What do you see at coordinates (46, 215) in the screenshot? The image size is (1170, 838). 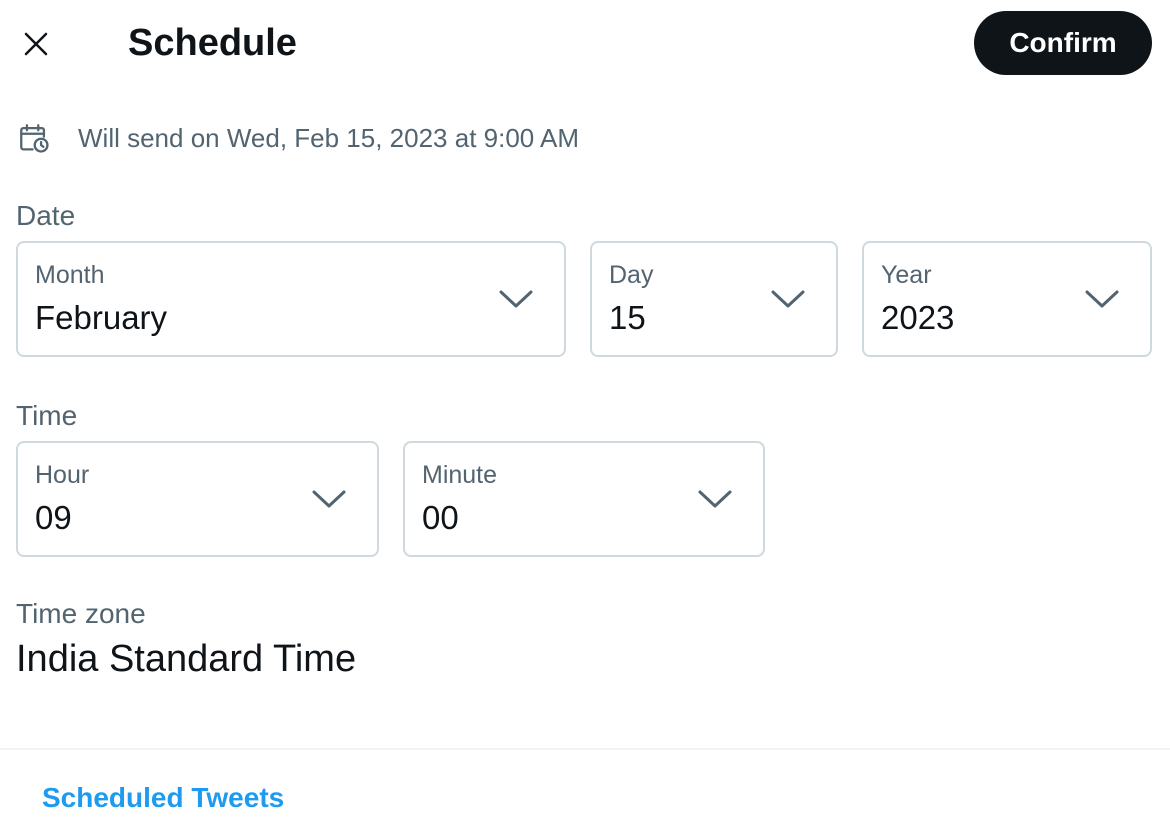 I see `date-label: Date` at bounding box center [46, 215].